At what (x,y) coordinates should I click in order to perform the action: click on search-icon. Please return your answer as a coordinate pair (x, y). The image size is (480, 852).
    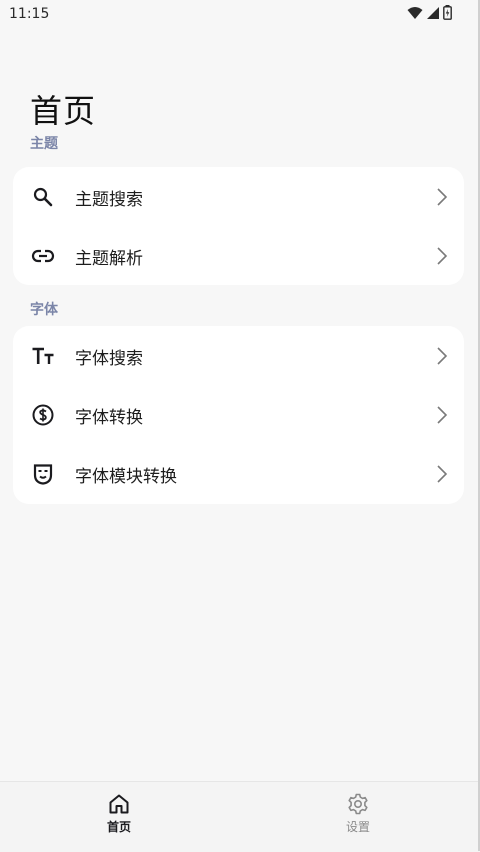
    Looking at the image, I should click on (43, 197).